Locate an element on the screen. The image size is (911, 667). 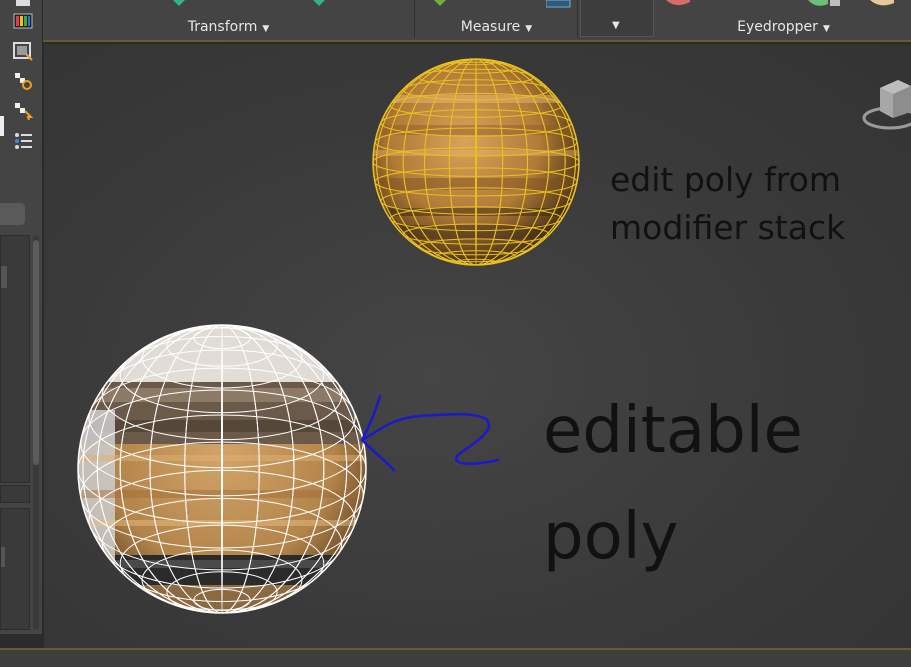
annotation-editable-poly: editable poly is located at coordinates (673, 484).